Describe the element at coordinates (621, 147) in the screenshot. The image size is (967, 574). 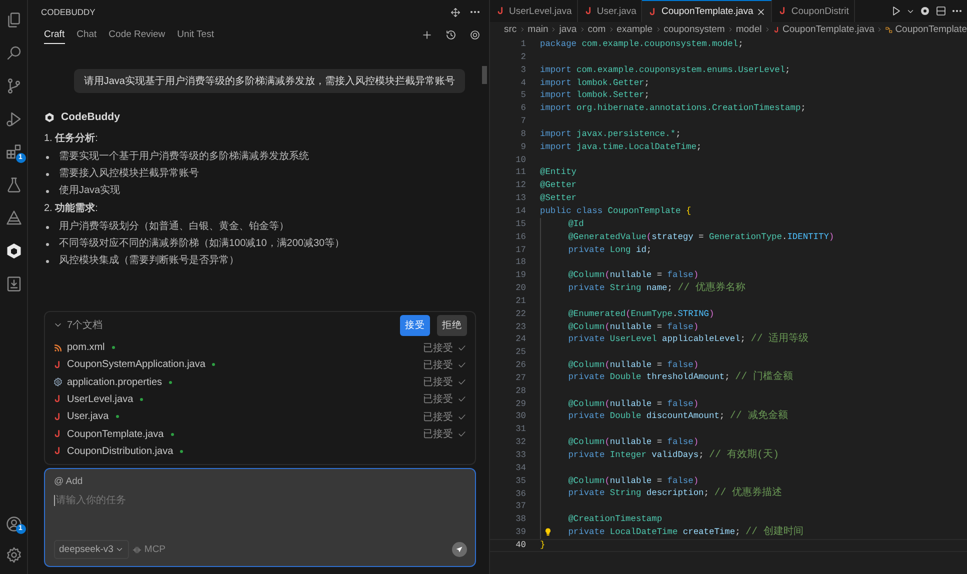
I see `code-line: import java.time.LocalDateTime;` at that location.